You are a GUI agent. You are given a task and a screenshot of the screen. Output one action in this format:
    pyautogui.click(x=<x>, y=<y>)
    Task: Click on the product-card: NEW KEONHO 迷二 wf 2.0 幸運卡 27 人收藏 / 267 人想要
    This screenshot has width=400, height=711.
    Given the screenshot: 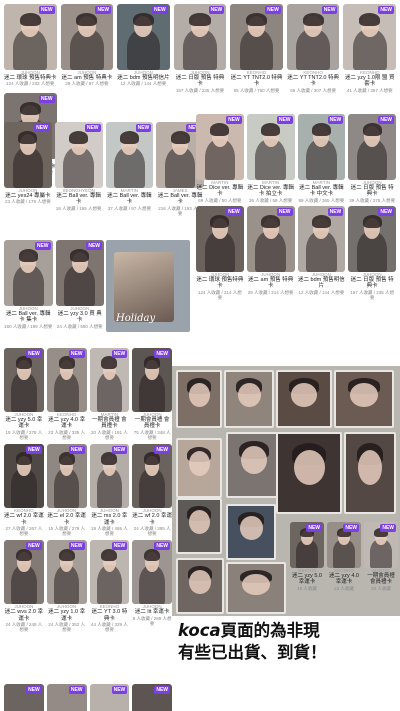 What is the action you would take?
    pyautogui.click(x=24, y=490)
    